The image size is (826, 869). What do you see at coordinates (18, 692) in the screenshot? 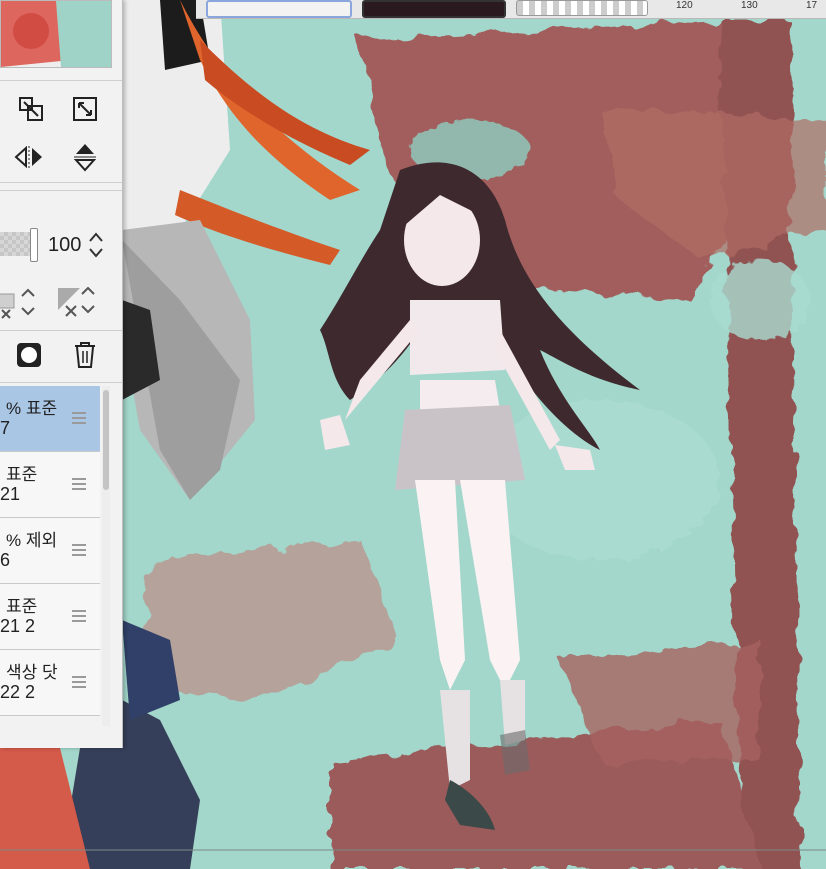
I see `layer-name: 22 2` at bounding box center [18, 692].